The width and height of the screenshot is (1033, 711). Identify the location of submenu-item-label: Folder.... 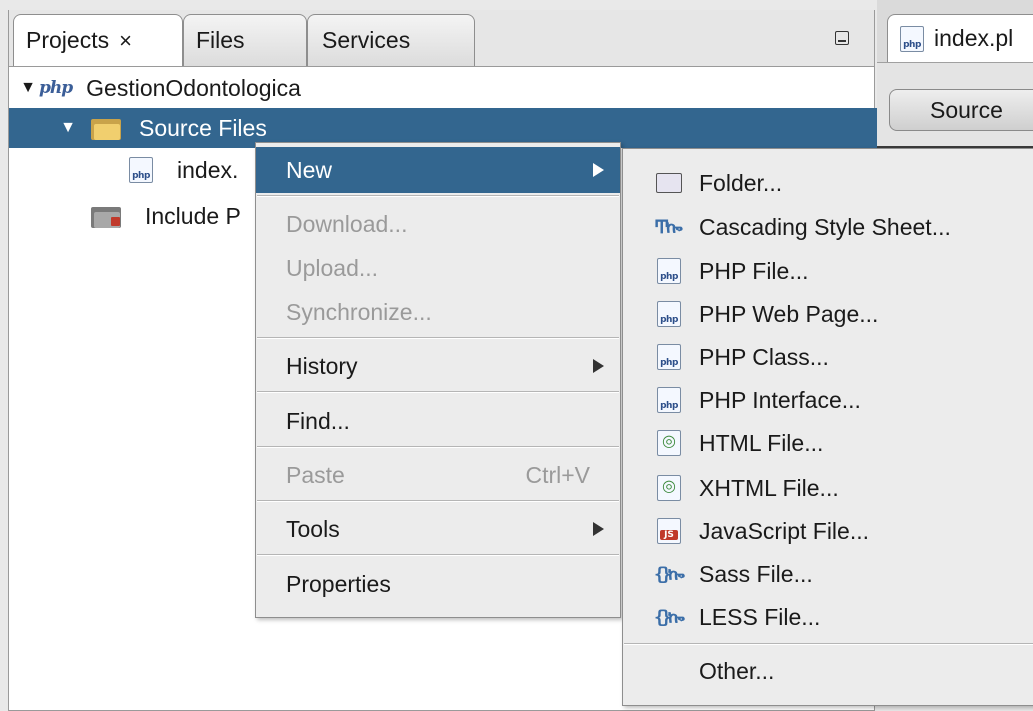
(741, 182).